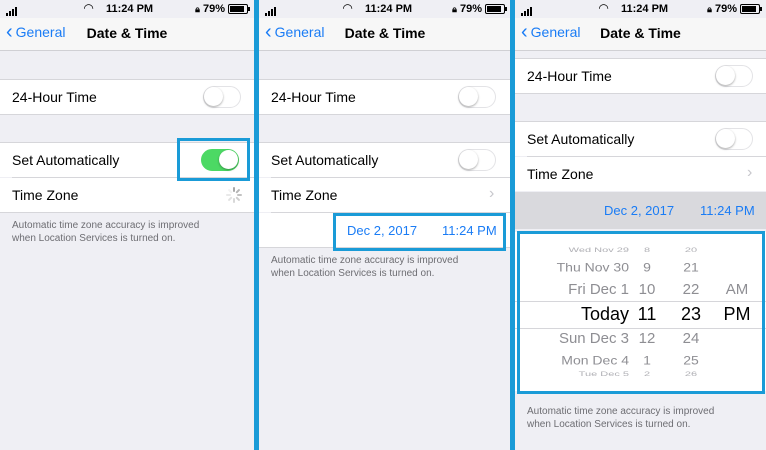 This screenshot has width=766, height=450. I want to click on loading-spinner-icon, so click(234, 195).